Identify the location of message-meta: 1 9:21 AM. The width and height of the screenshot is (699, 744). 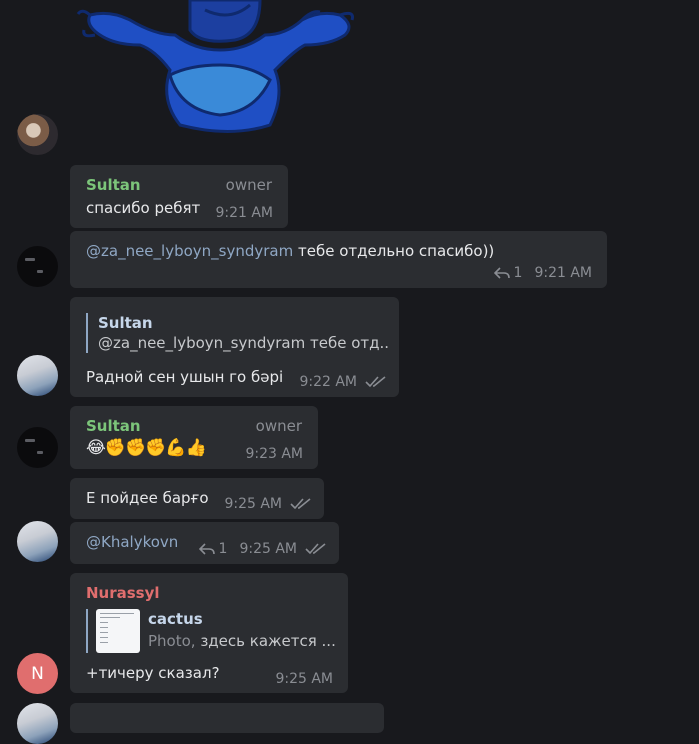
(542, 273).